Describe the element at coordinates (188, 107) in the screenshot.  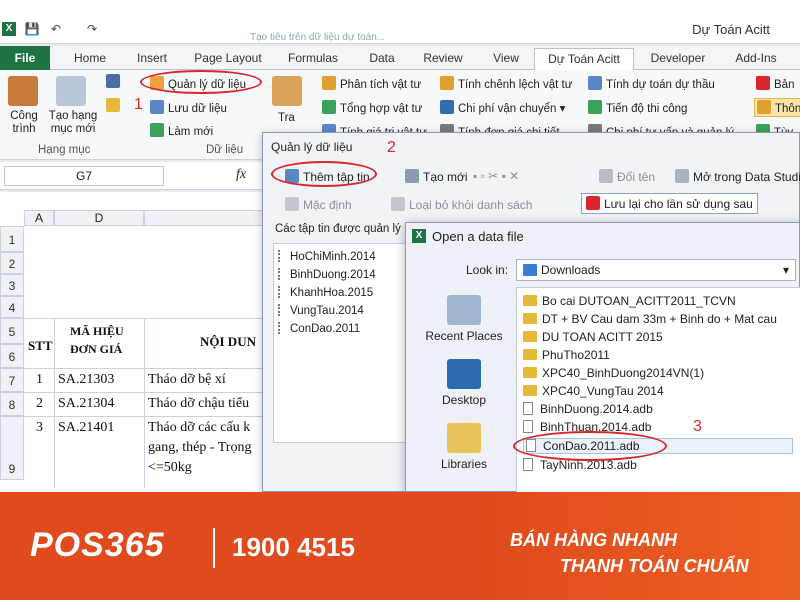
I see `luu-du-lieu-button: Lưu dữ liệu` at that location.